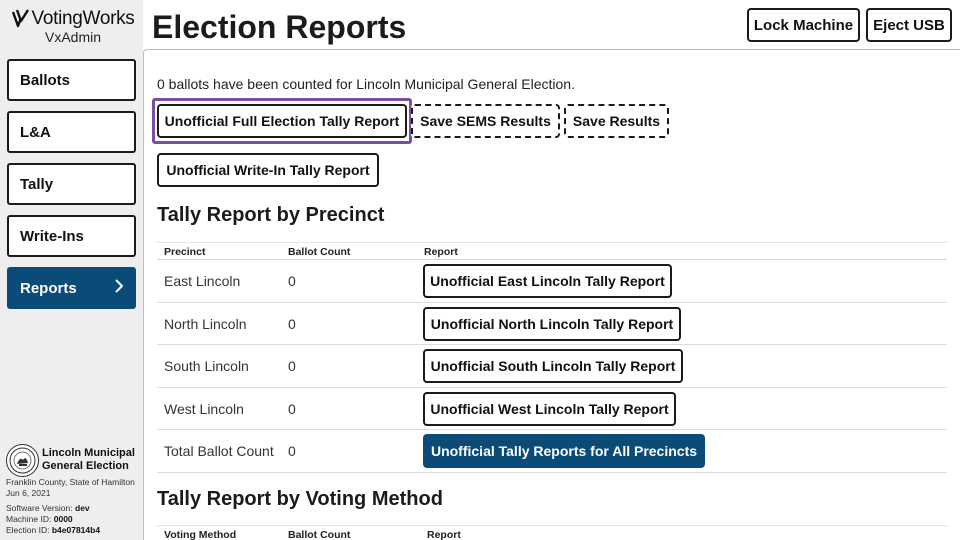 Image resolution: width=960 pixels, height=540 pixels. What do you see at coordinates (71, 132) in the screenshot?
I see `nav-item-la: L&A` at bounding box center [71, 132].